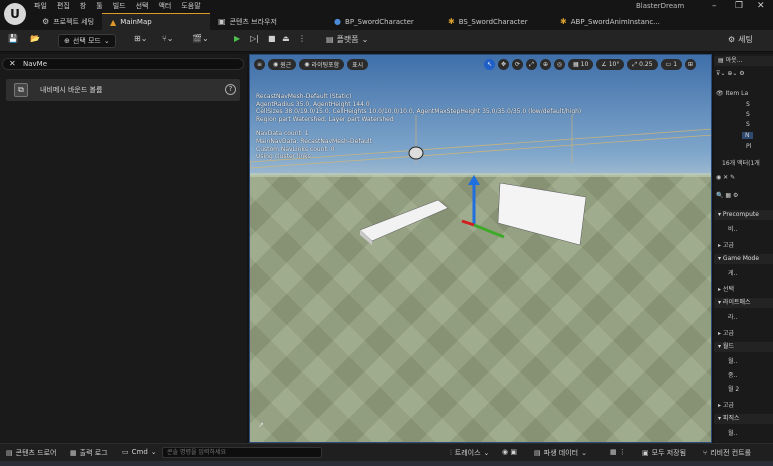 The height and width of the screenshot is (466, 773). What do you see at coordinates (99, 6) in the screenshot?
I see `menu-tools: 툴` at bounding box center [99, 6].